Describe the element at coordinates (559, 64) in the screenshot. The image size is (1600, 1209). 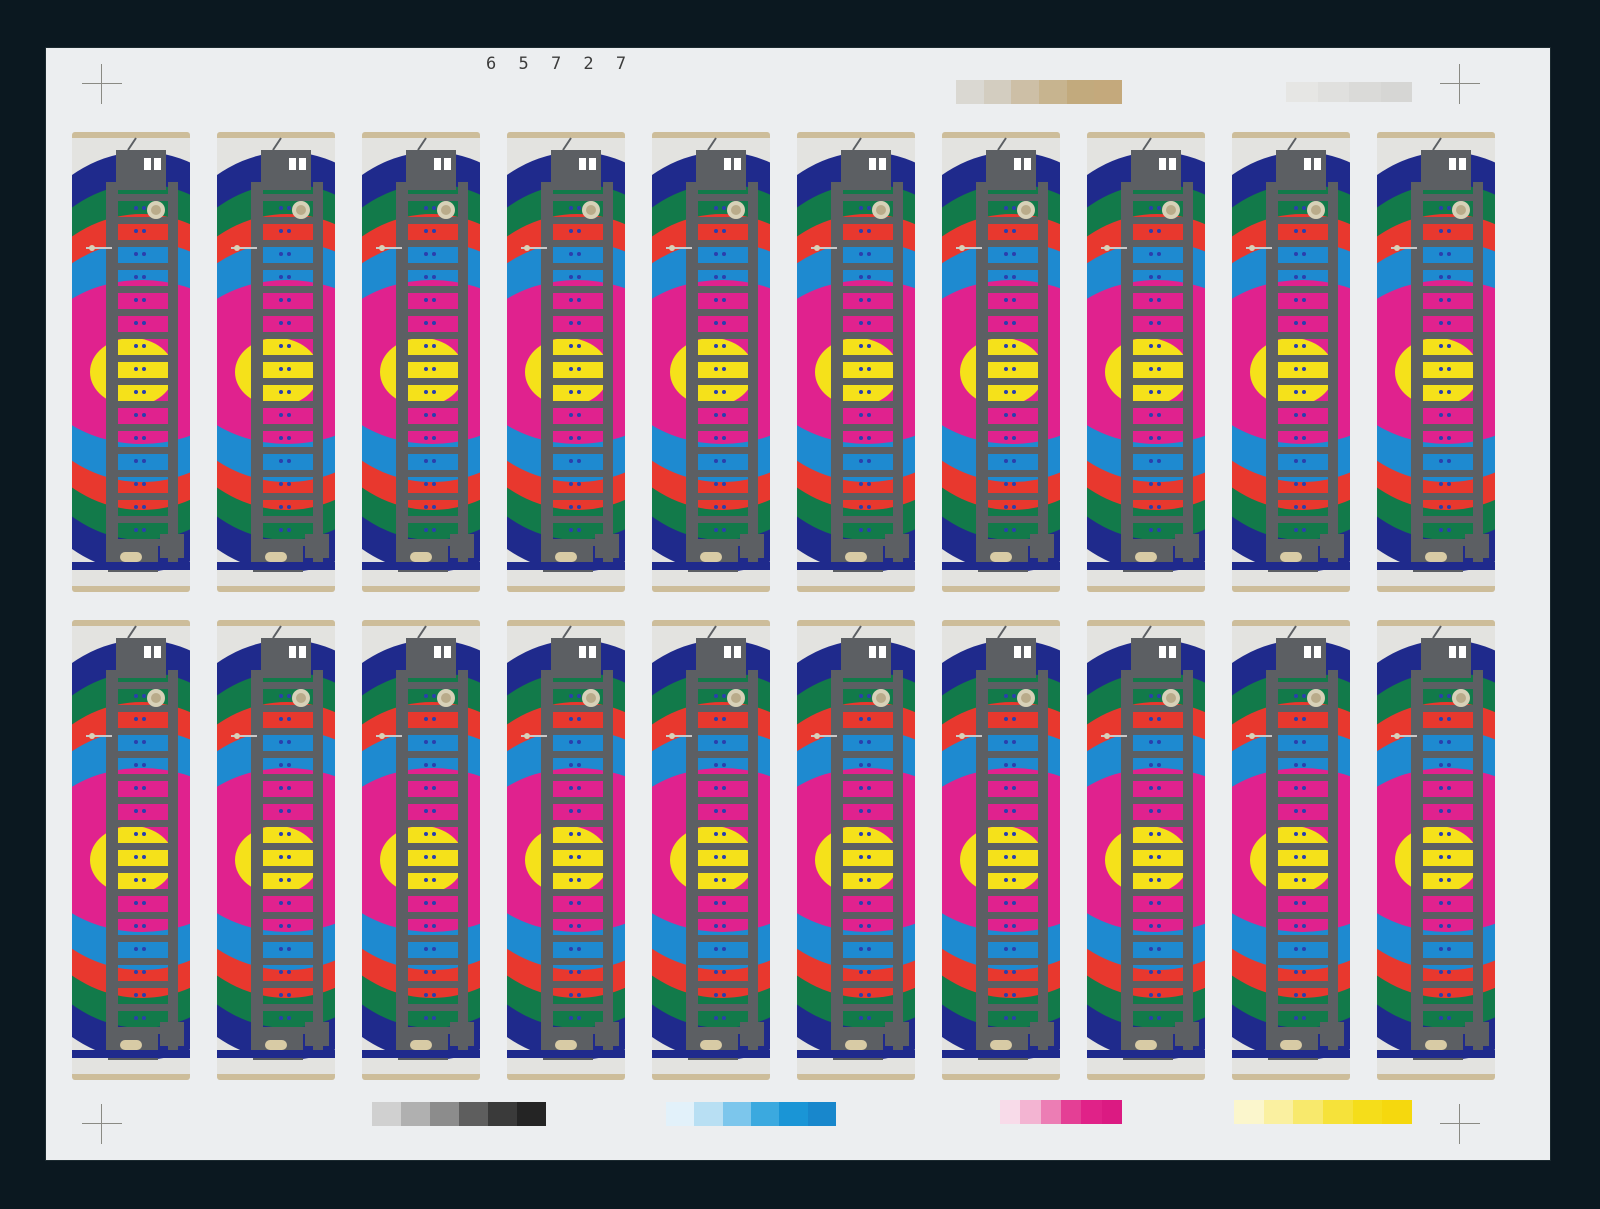
I see `serial-number: 6 5 7 2 7` at that location.